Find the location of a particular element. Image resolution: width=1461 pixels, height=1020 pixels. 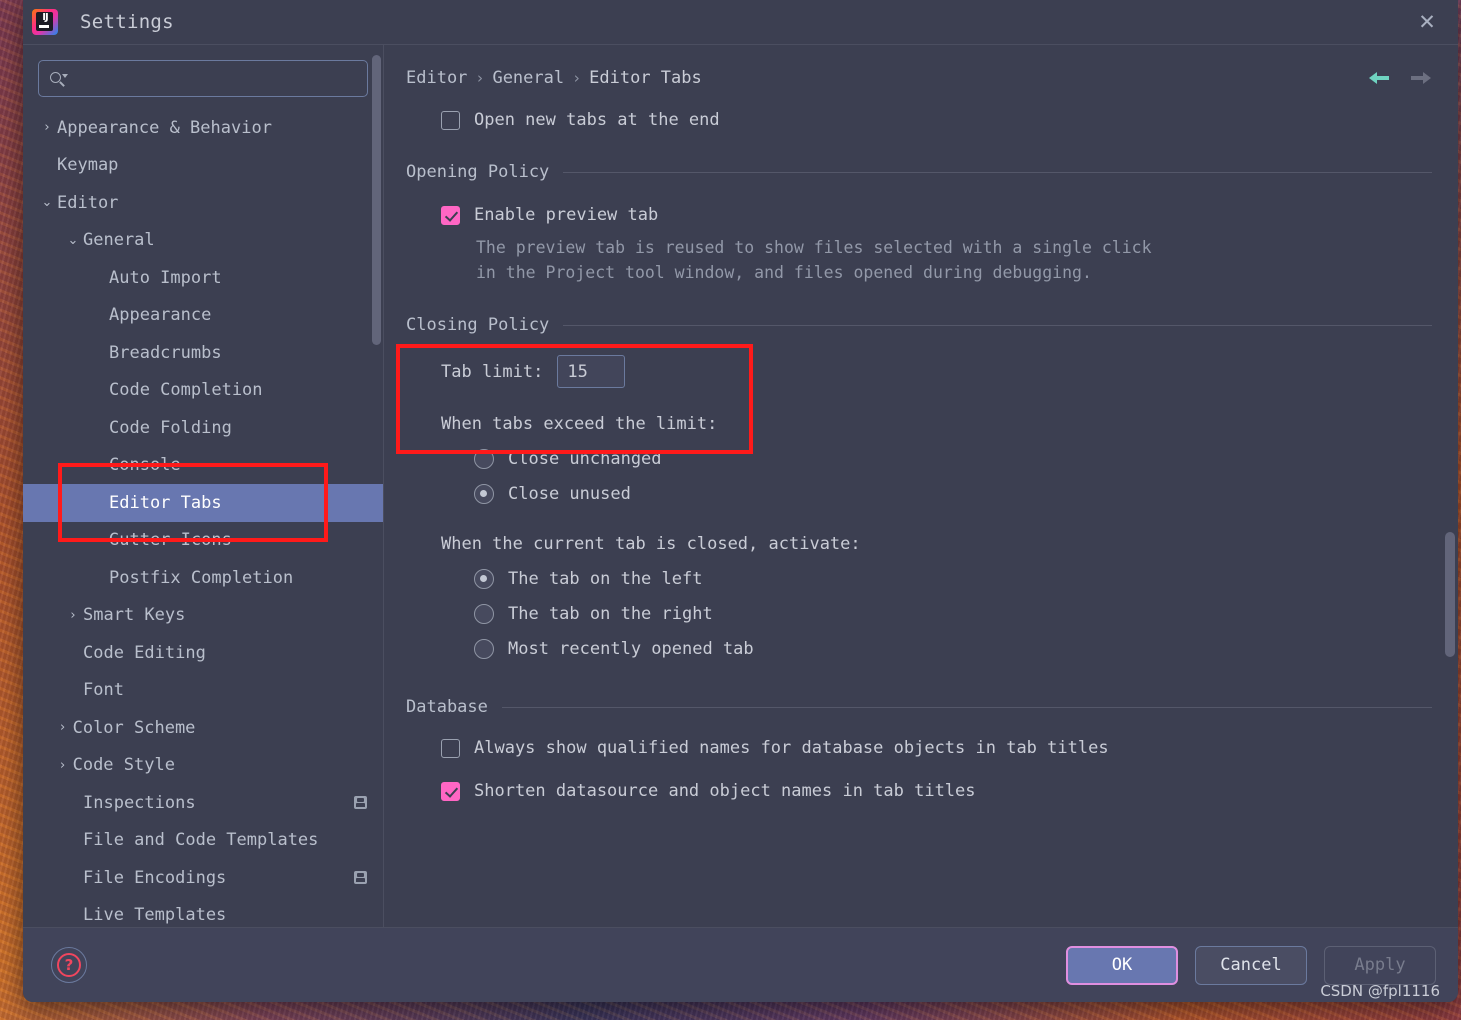

cancel-button: Cancel is located at coordinates (1251, 965).